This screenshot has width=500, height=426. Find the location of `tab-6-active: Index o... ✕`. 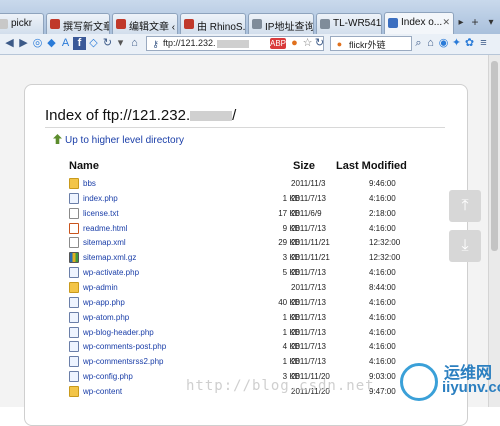

tab-6-active: Index o... ✕ is located at coordinates (419, 23).